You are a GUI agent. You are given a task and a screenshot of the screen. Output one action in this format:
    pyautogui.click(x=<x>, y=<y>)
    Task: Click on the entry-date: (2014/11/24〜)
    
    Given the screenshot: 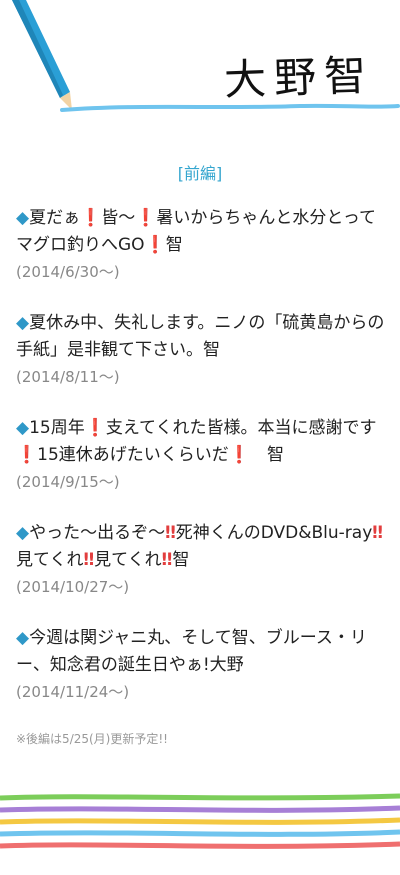 What is the action you would take?
    pyautogui.click(x=73, y=692)
    